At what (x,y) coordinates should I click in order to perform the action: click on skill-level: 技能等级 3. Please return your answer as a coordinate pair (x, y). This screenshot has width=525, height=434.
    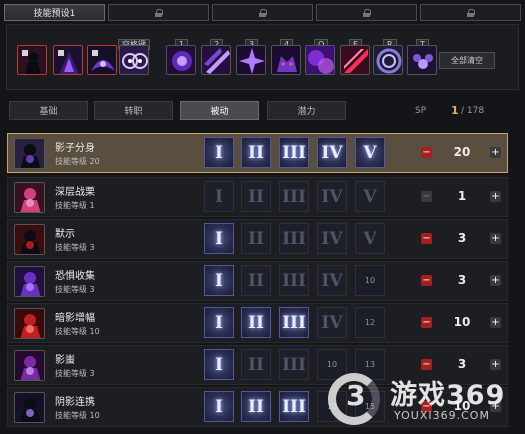
    Looking at the image, I should click on (75, 373).